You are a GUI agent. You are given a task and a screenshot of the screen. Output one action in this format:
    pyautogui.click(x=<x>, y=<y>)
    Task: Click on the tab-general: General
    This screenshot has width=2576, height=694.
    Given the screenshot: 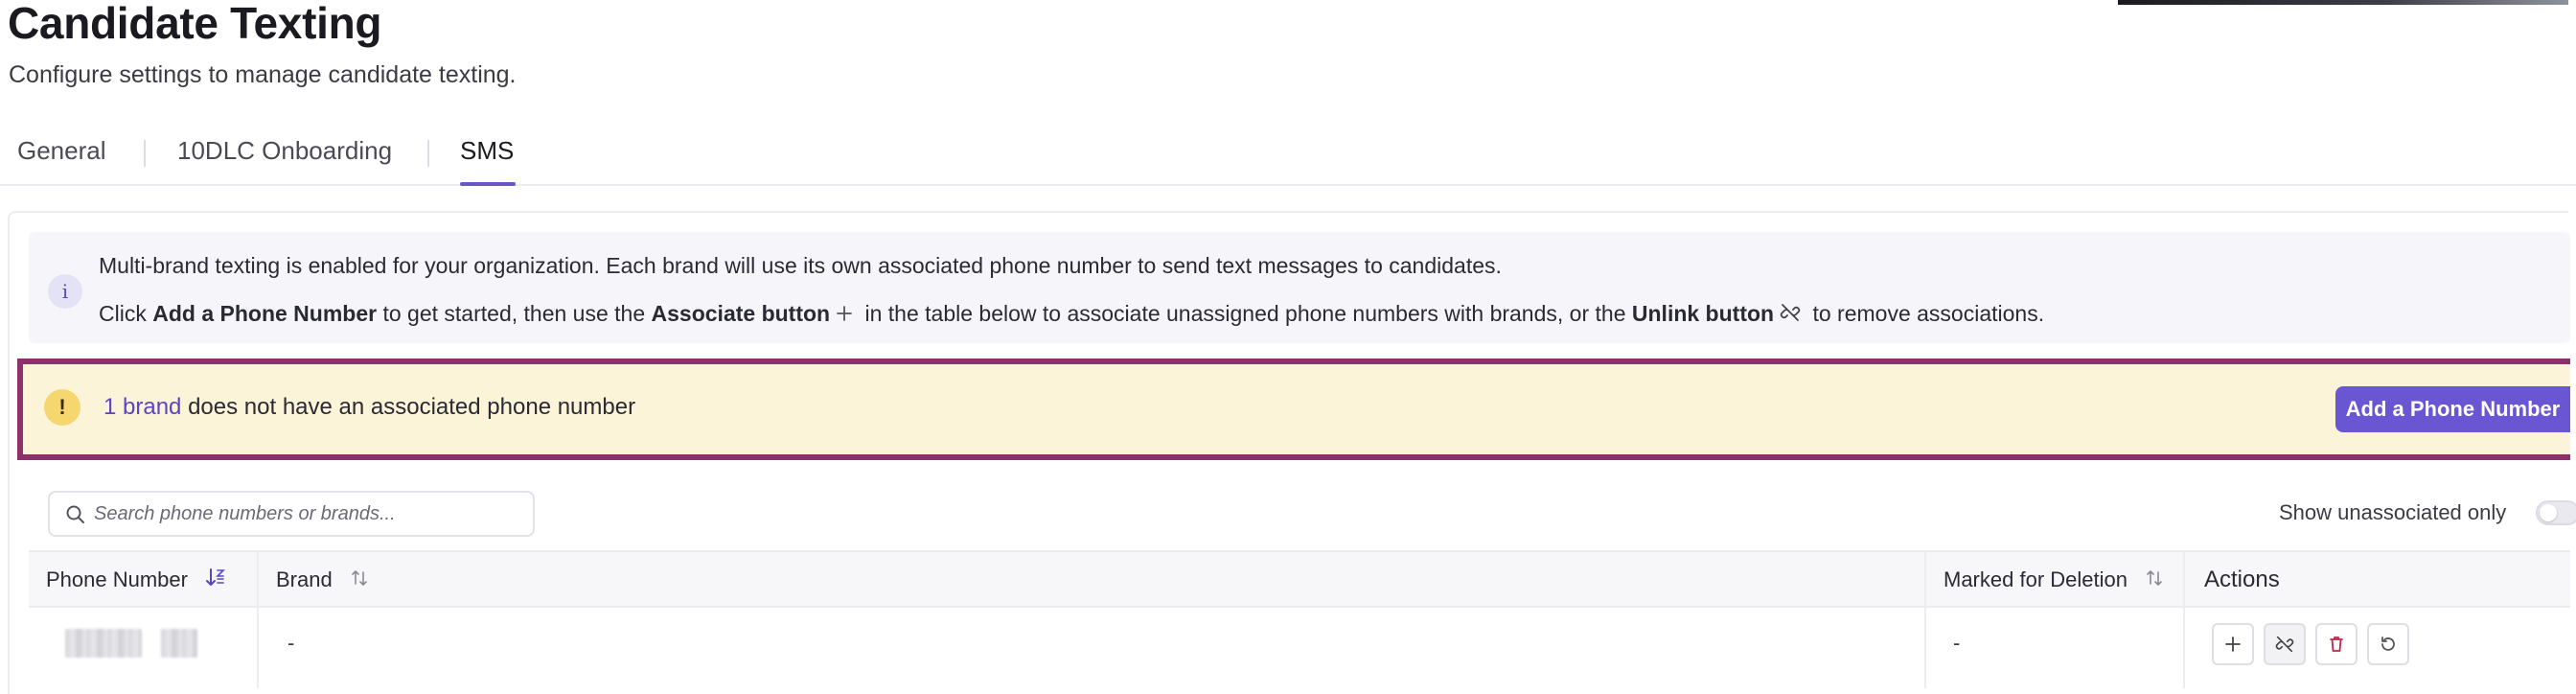 What is the action you would take?
    pyautogui.click(x=62, y=160)
    